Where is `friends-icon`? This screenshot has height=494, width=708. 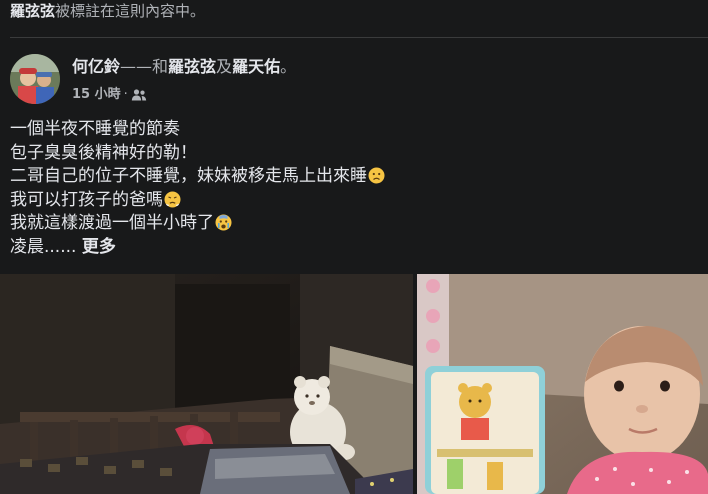
friends-icon is located at coordinates (139, 95).